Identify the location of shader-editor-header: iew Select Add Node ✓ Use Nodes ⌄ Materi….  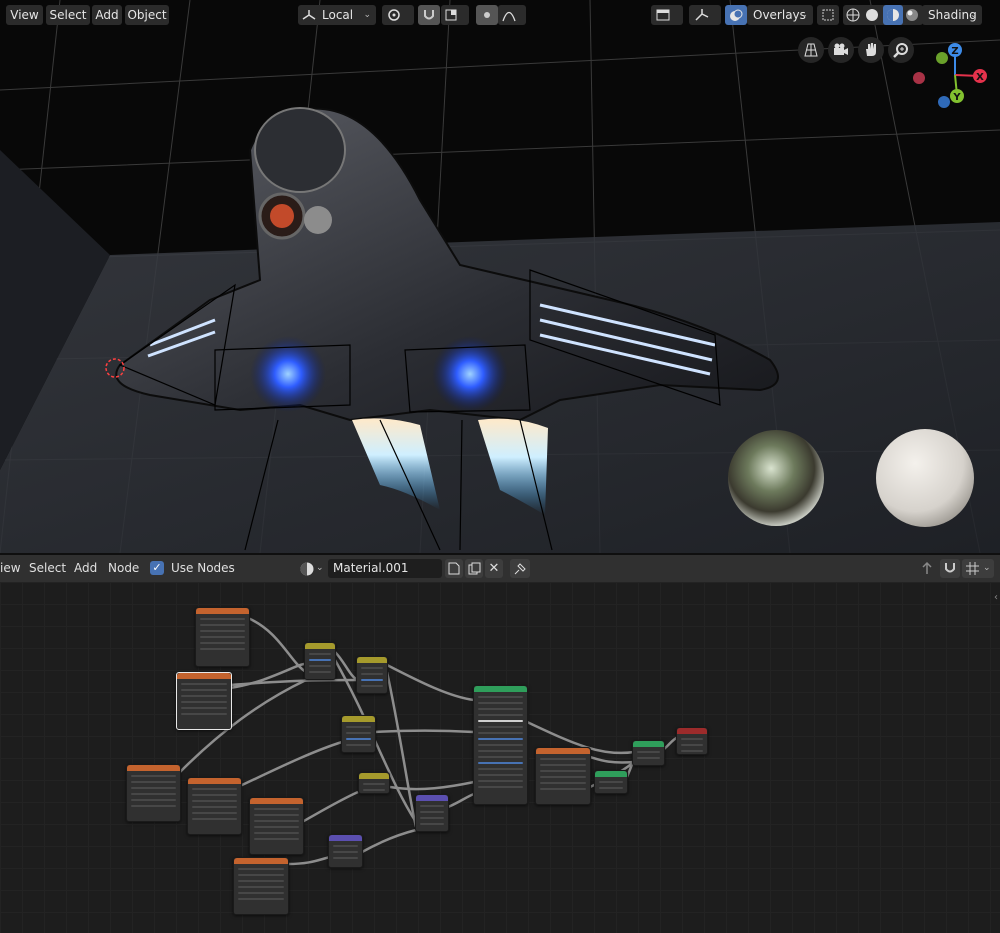
(500, 568).